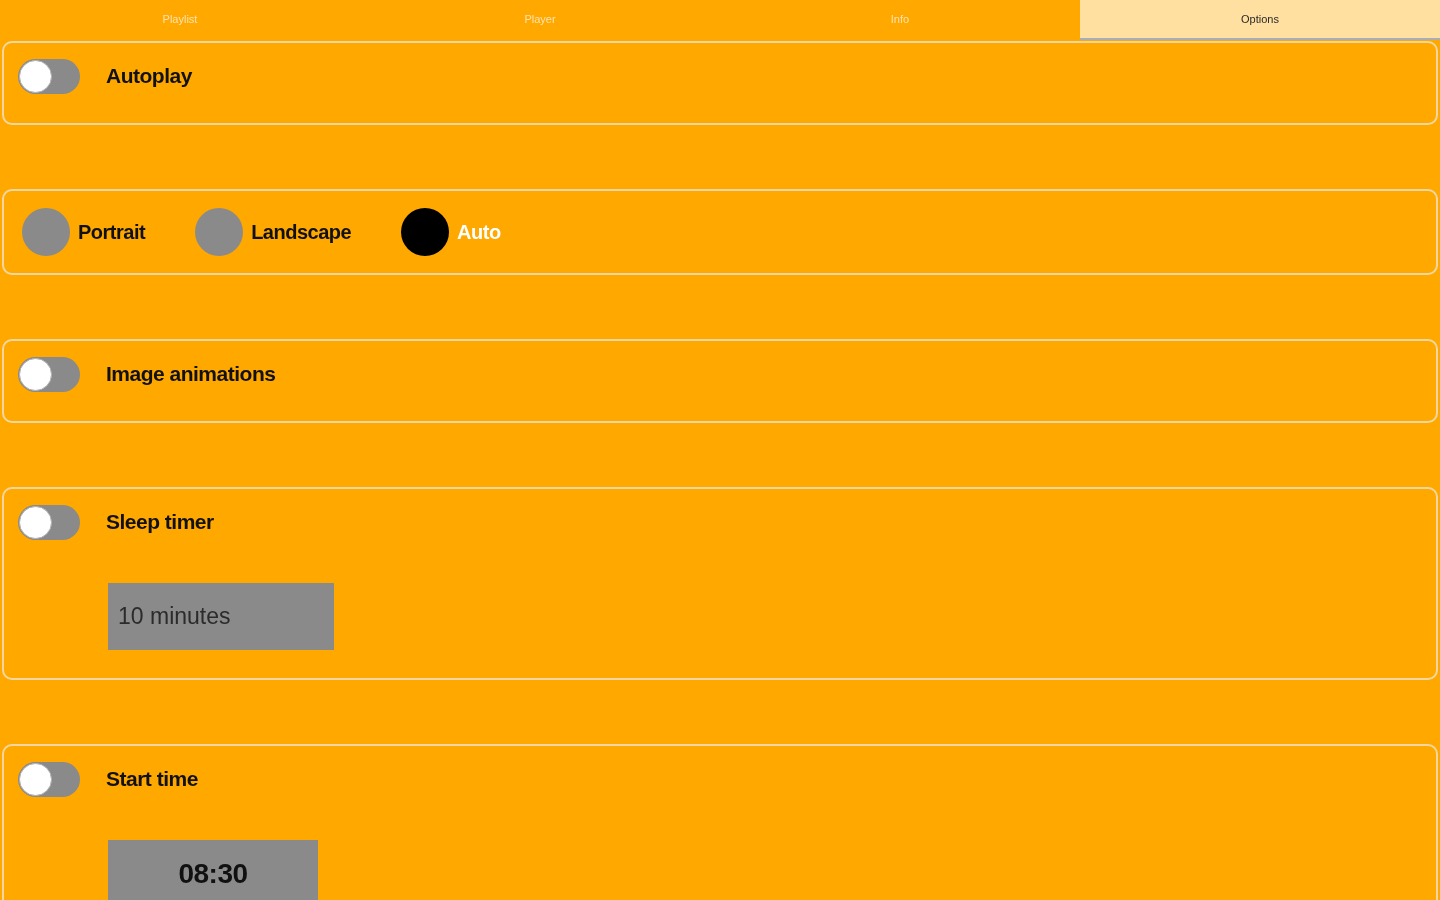  Describe the element at coordinates (160, 522) in the screenshot. I see `setting-label: Sleep timer` at that location.